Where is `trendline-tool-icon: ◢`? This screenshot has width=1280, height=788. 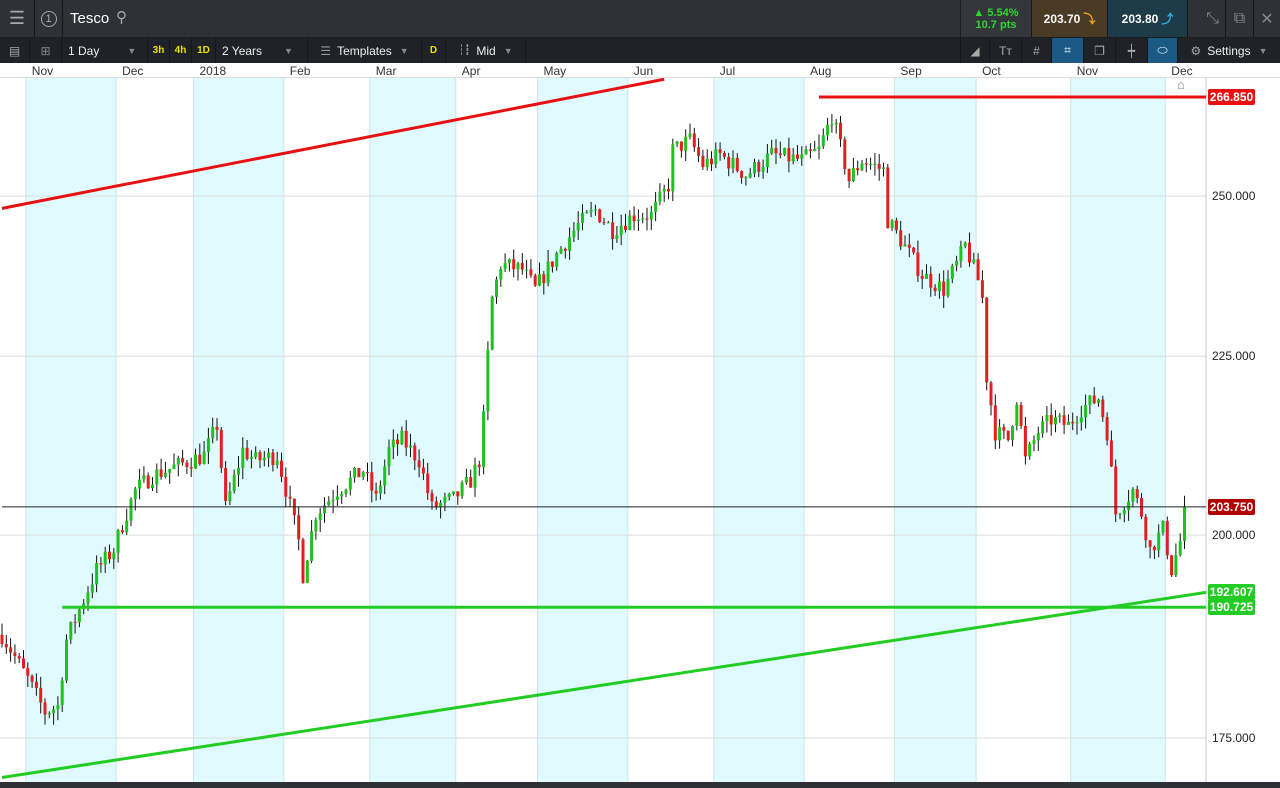
trendline-tool-icon: ◢ is located at coordinates (975, 50).